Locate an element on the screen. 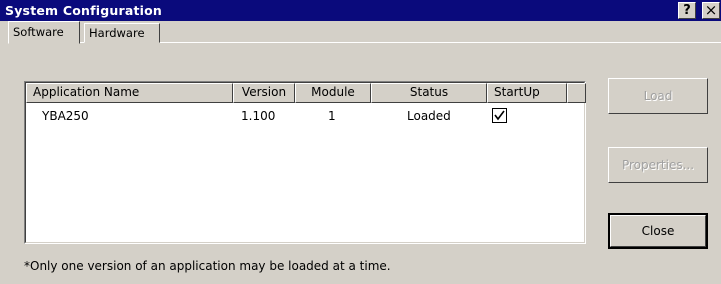  cell-application-name: YBA250 is located at coordinates (65, 116).